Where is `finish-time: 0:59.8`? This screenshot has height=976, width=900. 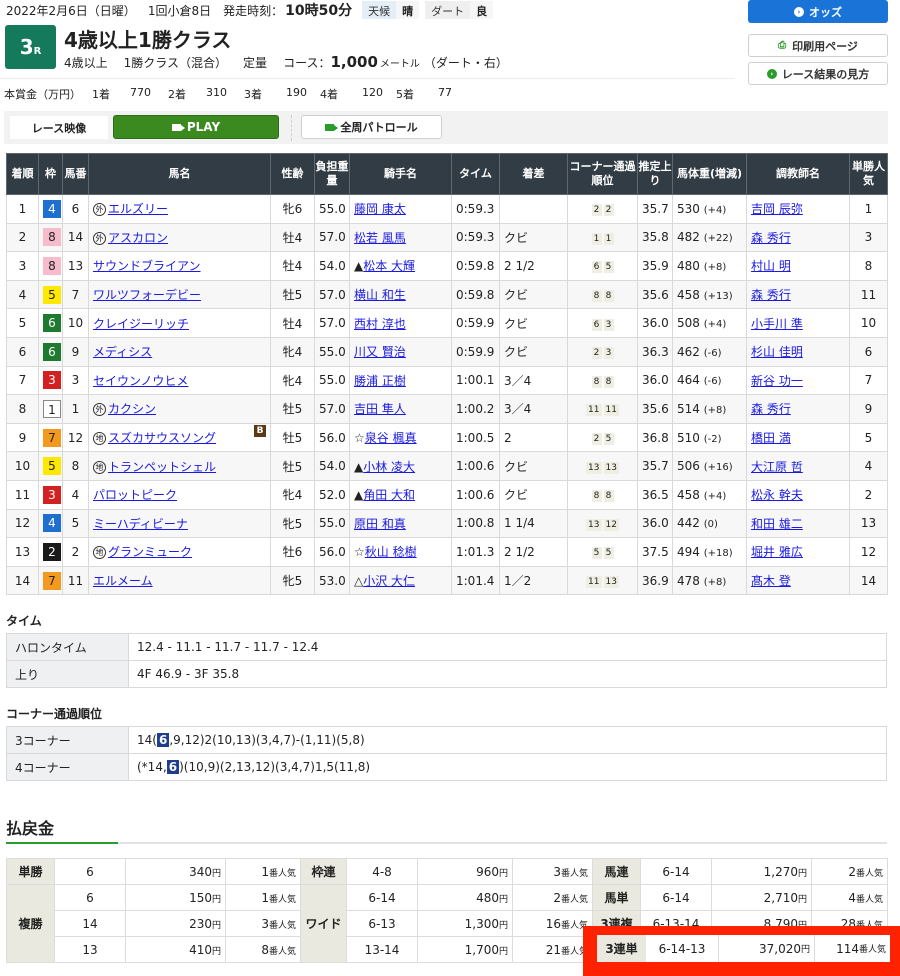 finish-time: 0:59.8 is located at coordinates (475, 266).